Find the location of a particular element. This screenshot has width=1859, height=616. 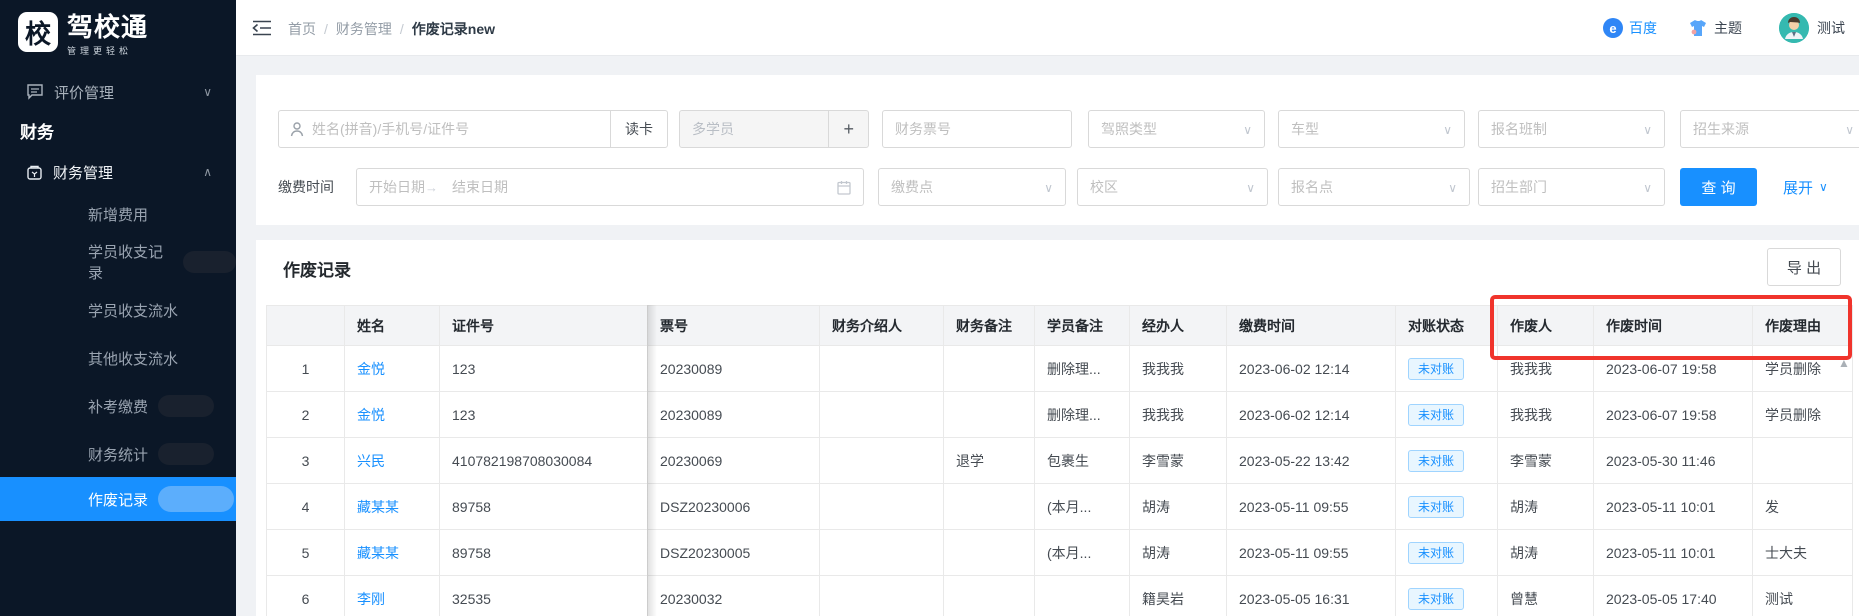

add-student-button: + is located at coordinates (848, 129).